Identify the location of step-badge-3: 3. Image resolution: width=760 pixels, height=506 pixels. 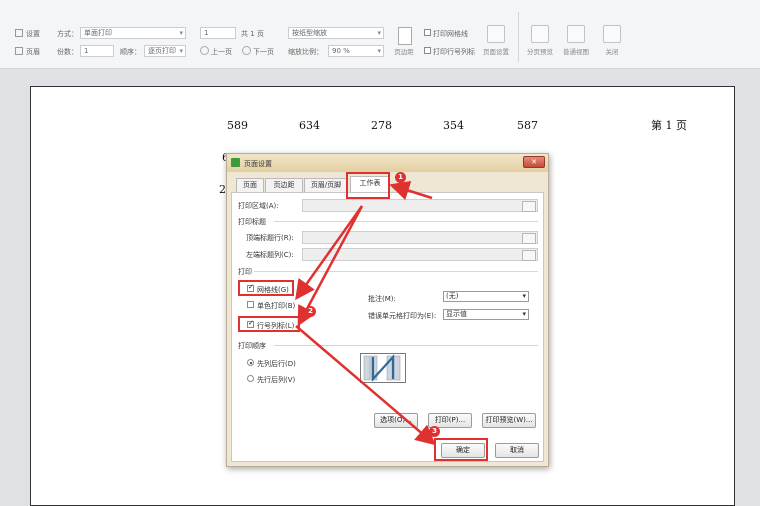
(434, 431).